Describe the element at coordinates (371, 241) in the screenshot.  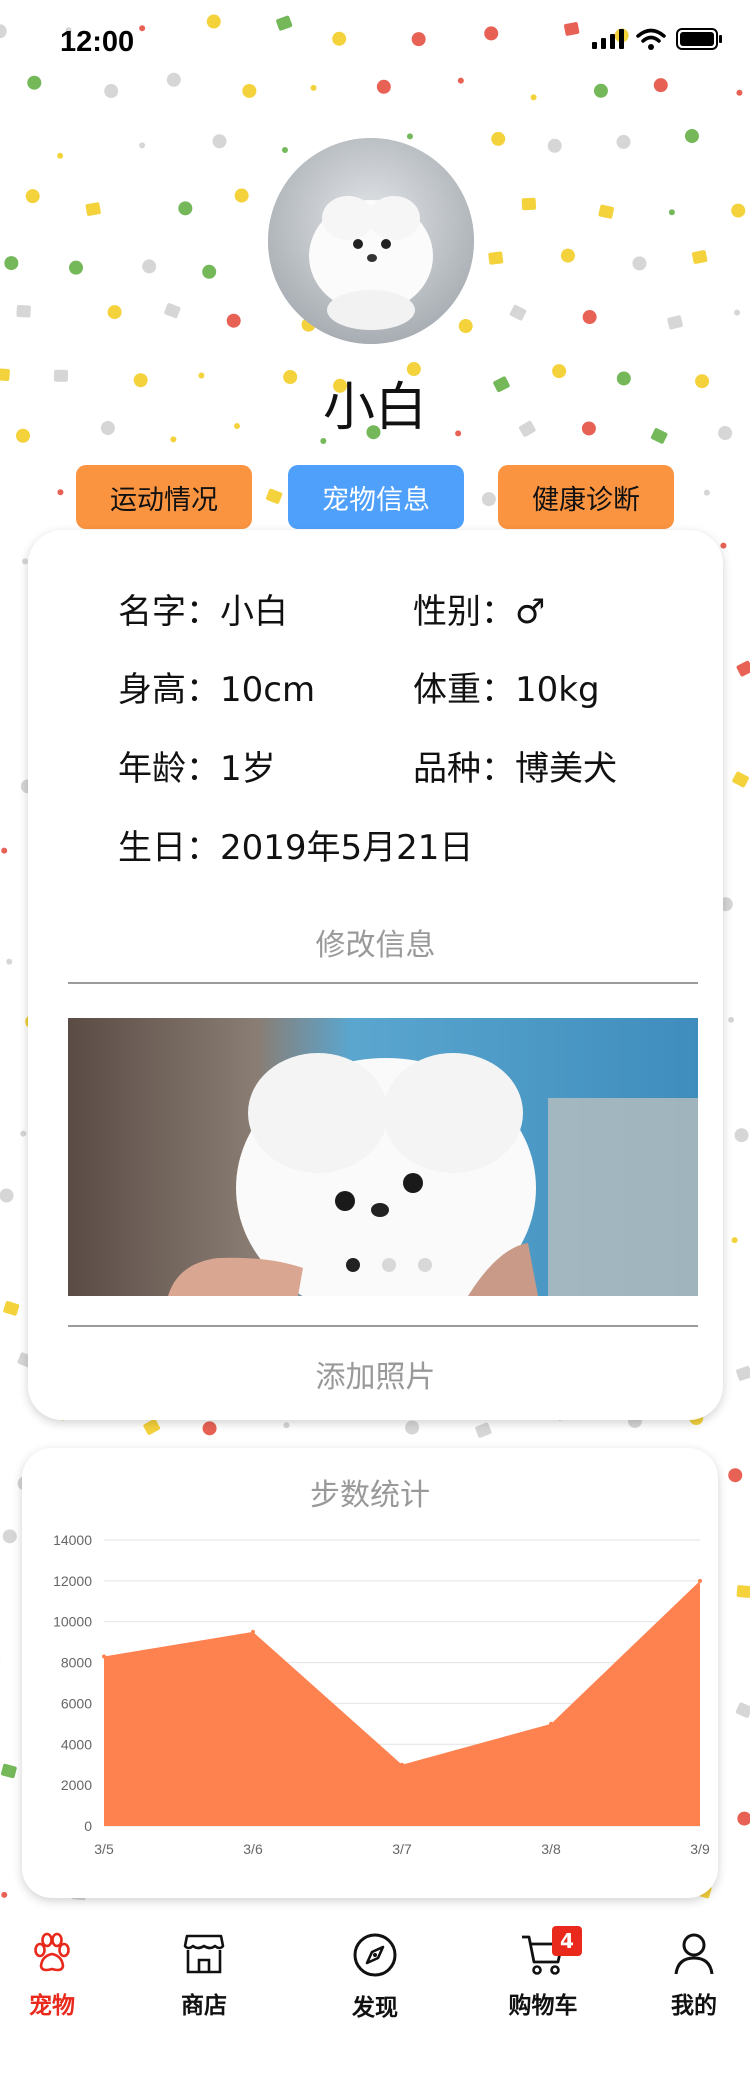
I see `pet-avatar` at that location.